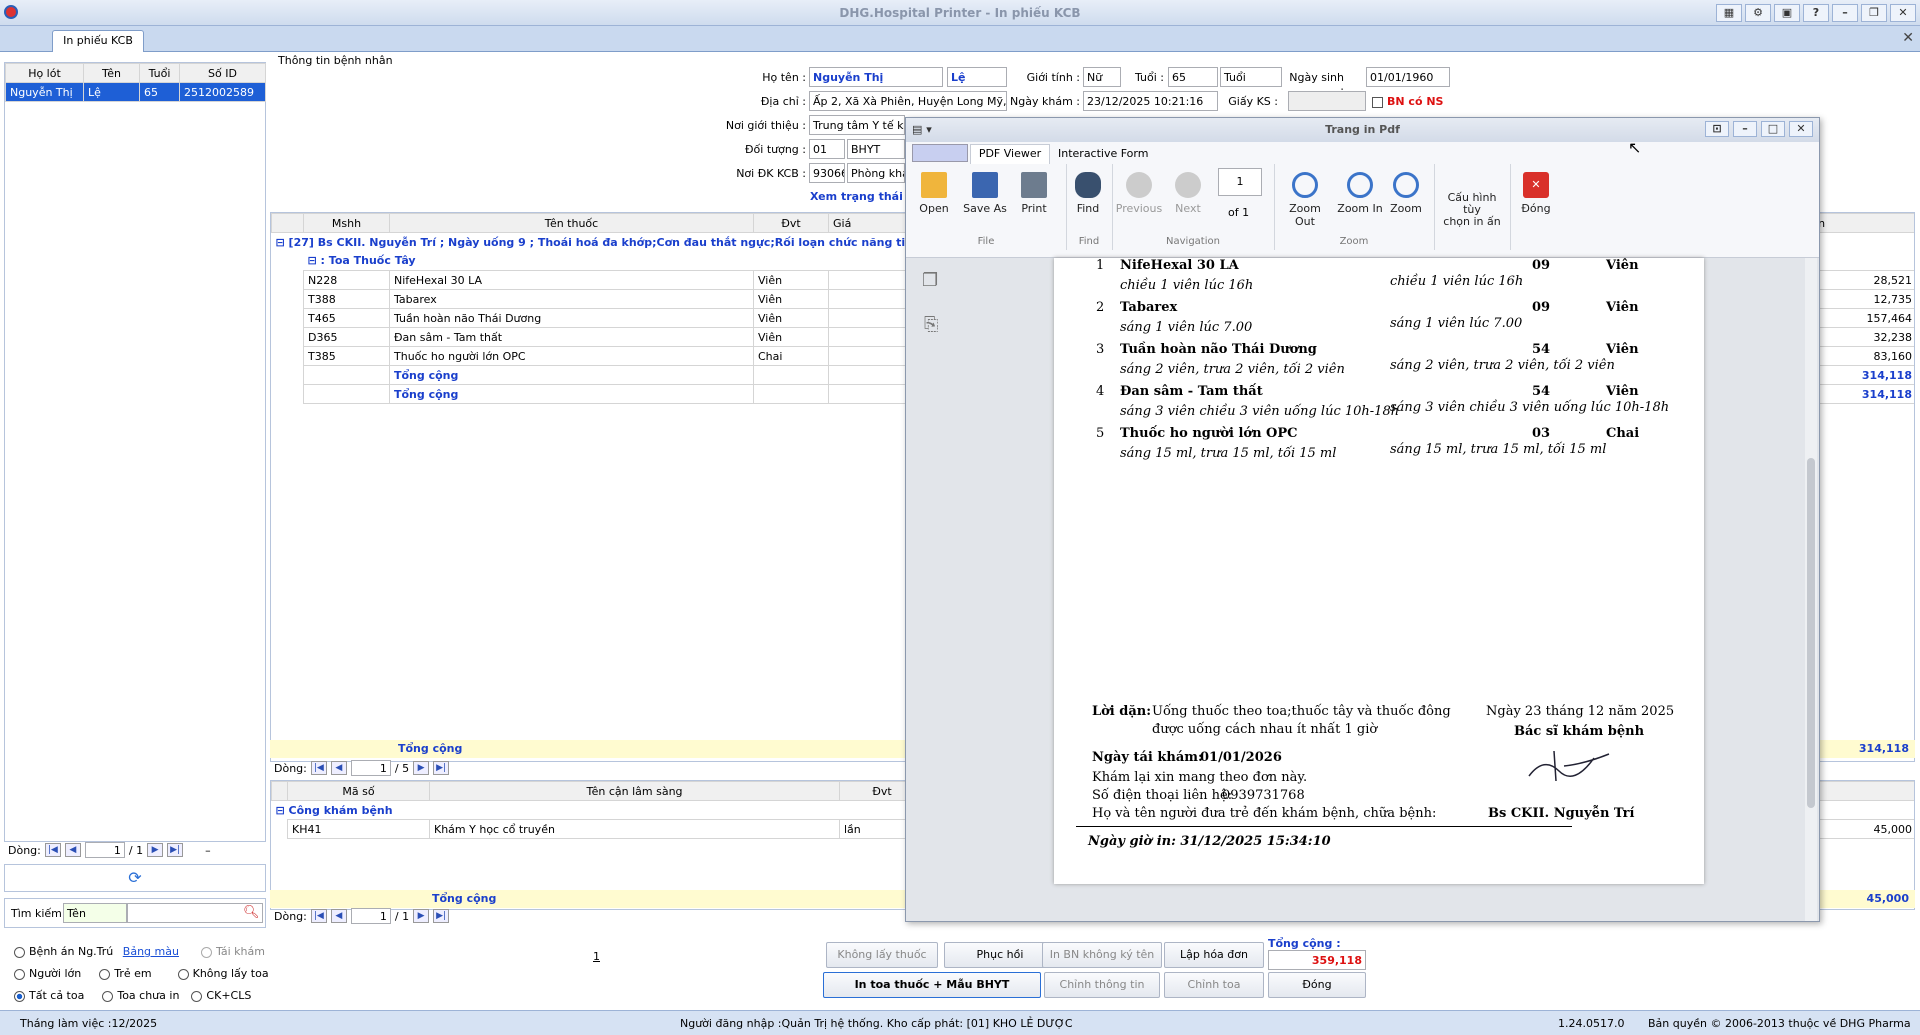  What do you see at coordinates (251, 912) in the screenshot?
I see `search-icon: 🔍︎` at bounding box center [251, 912].